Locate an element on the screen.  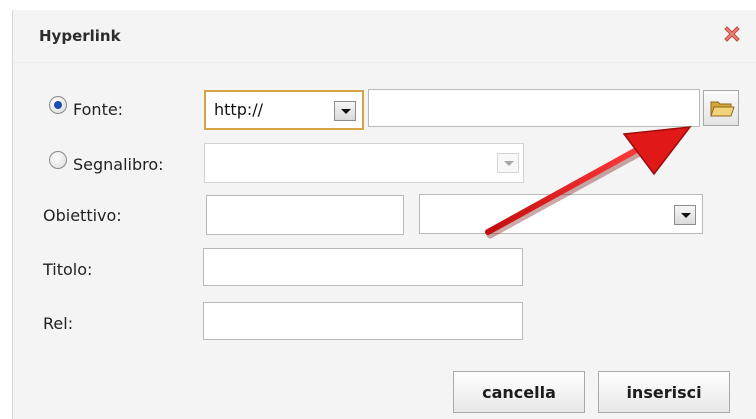
rel-input is located at coordinates (363, 321).